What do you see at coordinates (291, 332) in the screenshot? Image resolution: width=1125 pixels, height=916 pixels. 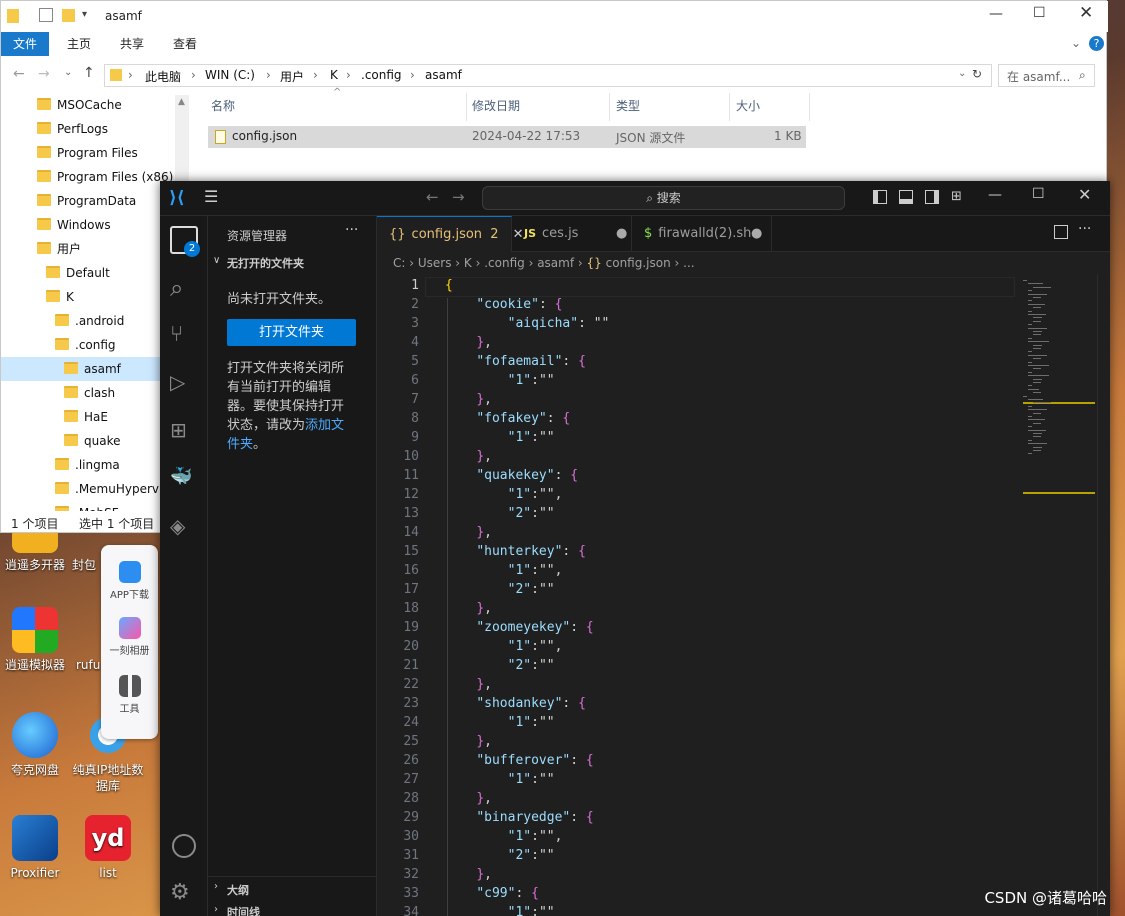 I see `open-folder-button: 打开文件夹` at bounding box center [291, 332].